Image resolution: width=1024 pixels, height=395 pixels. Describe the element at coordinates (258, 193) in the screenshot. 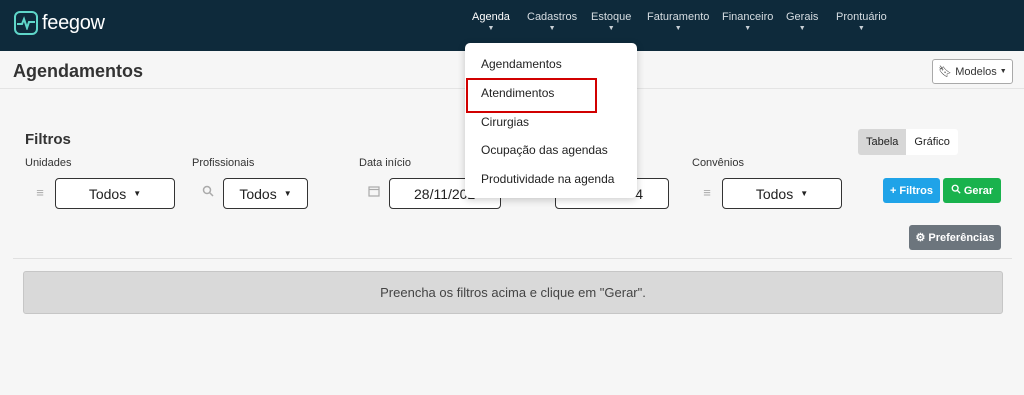

I see `profissionais-value: Todos` at that location.